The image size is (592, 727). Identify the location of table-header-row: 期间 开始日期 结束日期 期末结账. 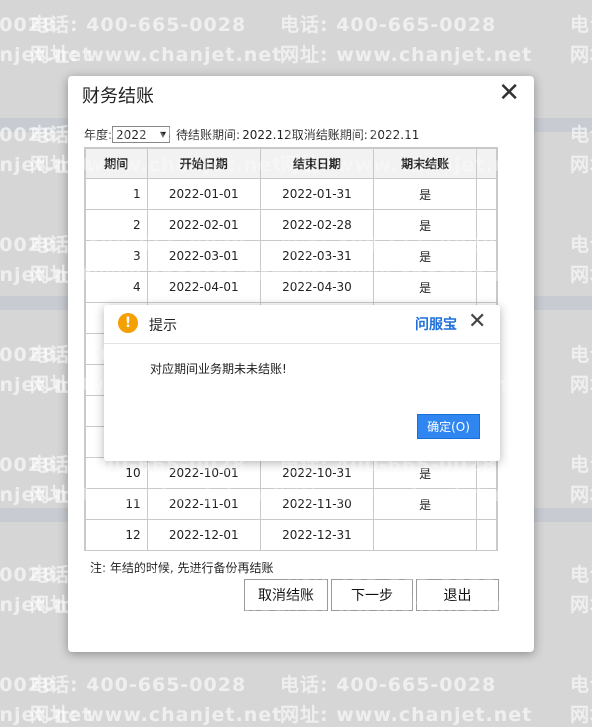
(291, 163).